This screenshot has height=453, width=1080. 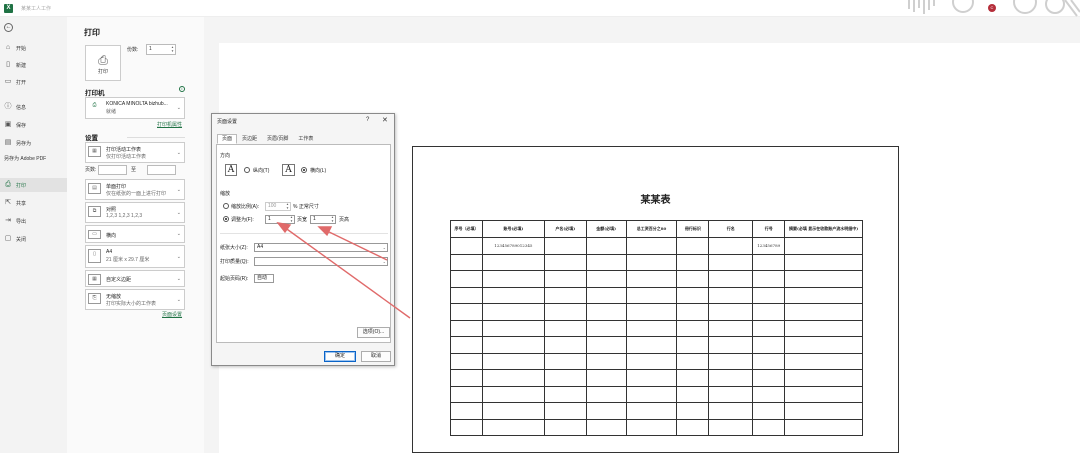 I want to click on printer-section-title: 打印机, so click(x=95, y=93).